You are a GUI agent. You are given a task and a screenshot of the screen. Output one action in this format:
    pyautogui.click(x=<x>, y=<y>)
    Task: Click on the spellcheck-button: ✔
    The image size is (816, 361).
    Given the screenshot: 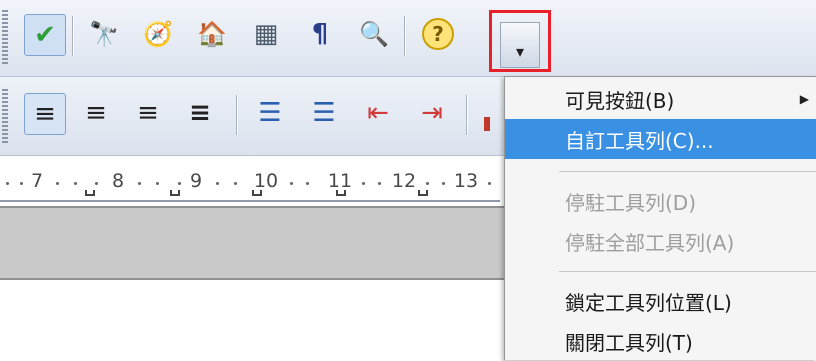 What is the action you would take?
    pyautogui.click(x=45, y=35)
    